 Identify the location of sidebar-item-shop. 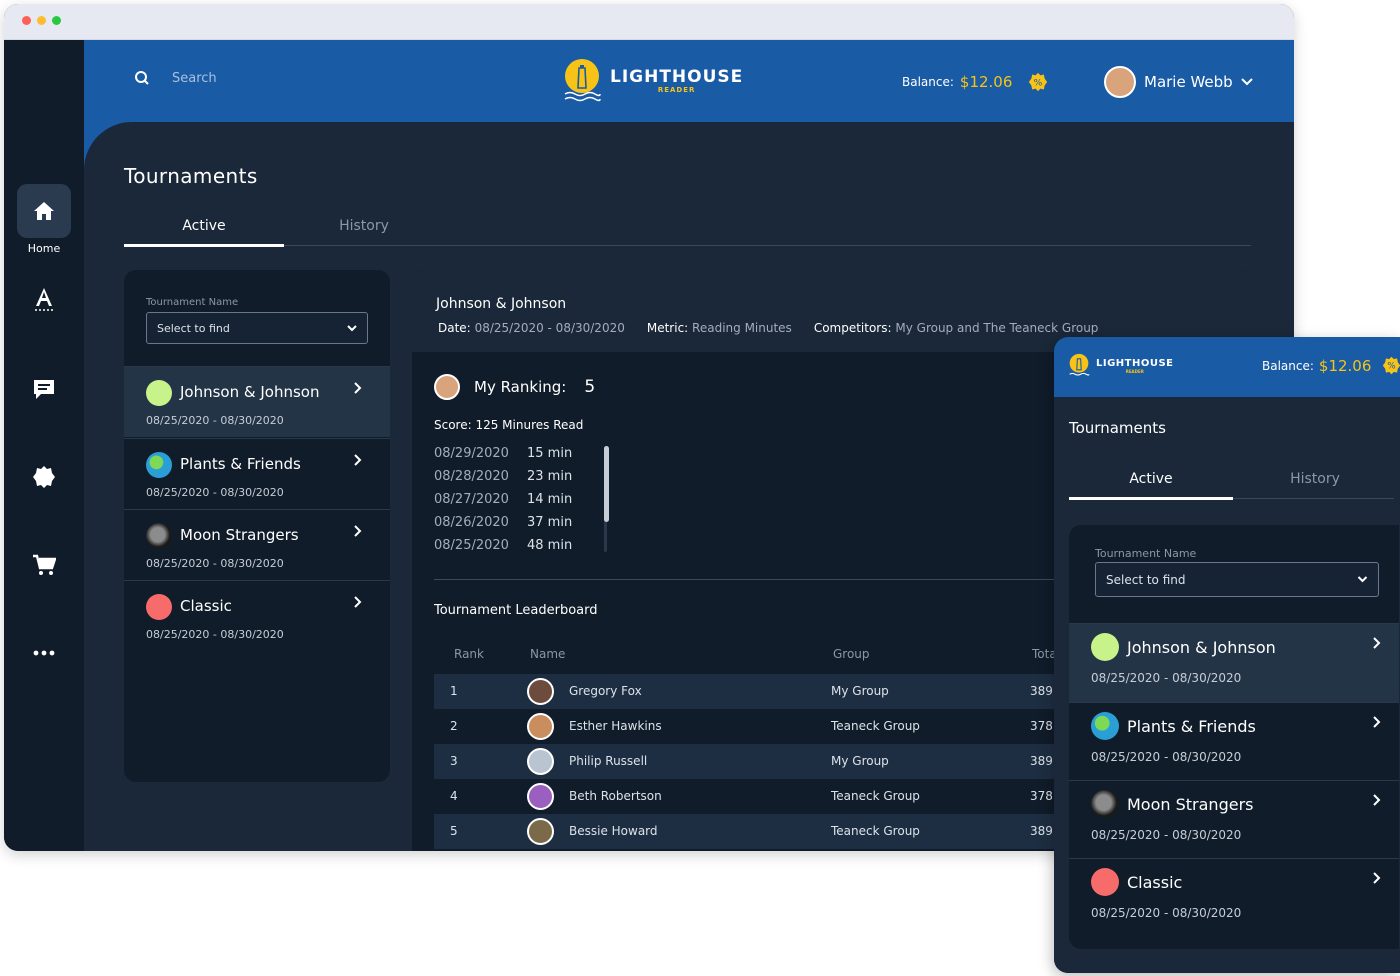
(44, 565).